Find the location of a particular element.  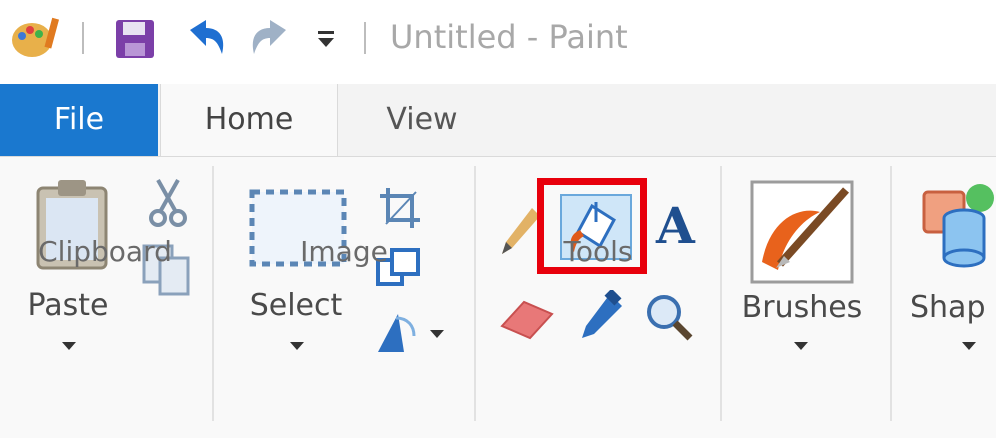

select-button: Select is located at coordinates (296, 305).